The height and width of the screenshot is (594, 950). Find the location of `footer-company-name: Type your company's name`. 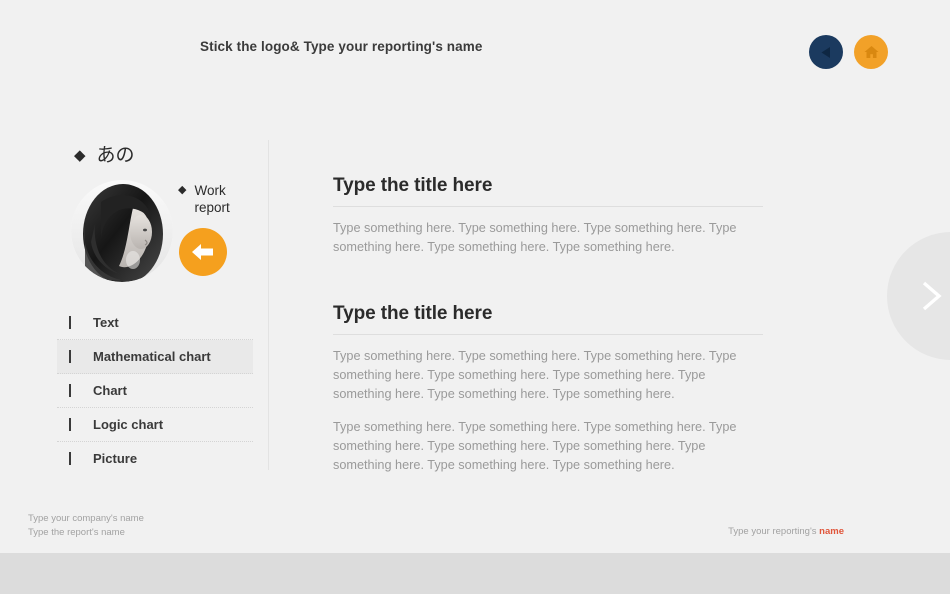

footer-company-name: Type your company's name is located at coordinates (86, 518).